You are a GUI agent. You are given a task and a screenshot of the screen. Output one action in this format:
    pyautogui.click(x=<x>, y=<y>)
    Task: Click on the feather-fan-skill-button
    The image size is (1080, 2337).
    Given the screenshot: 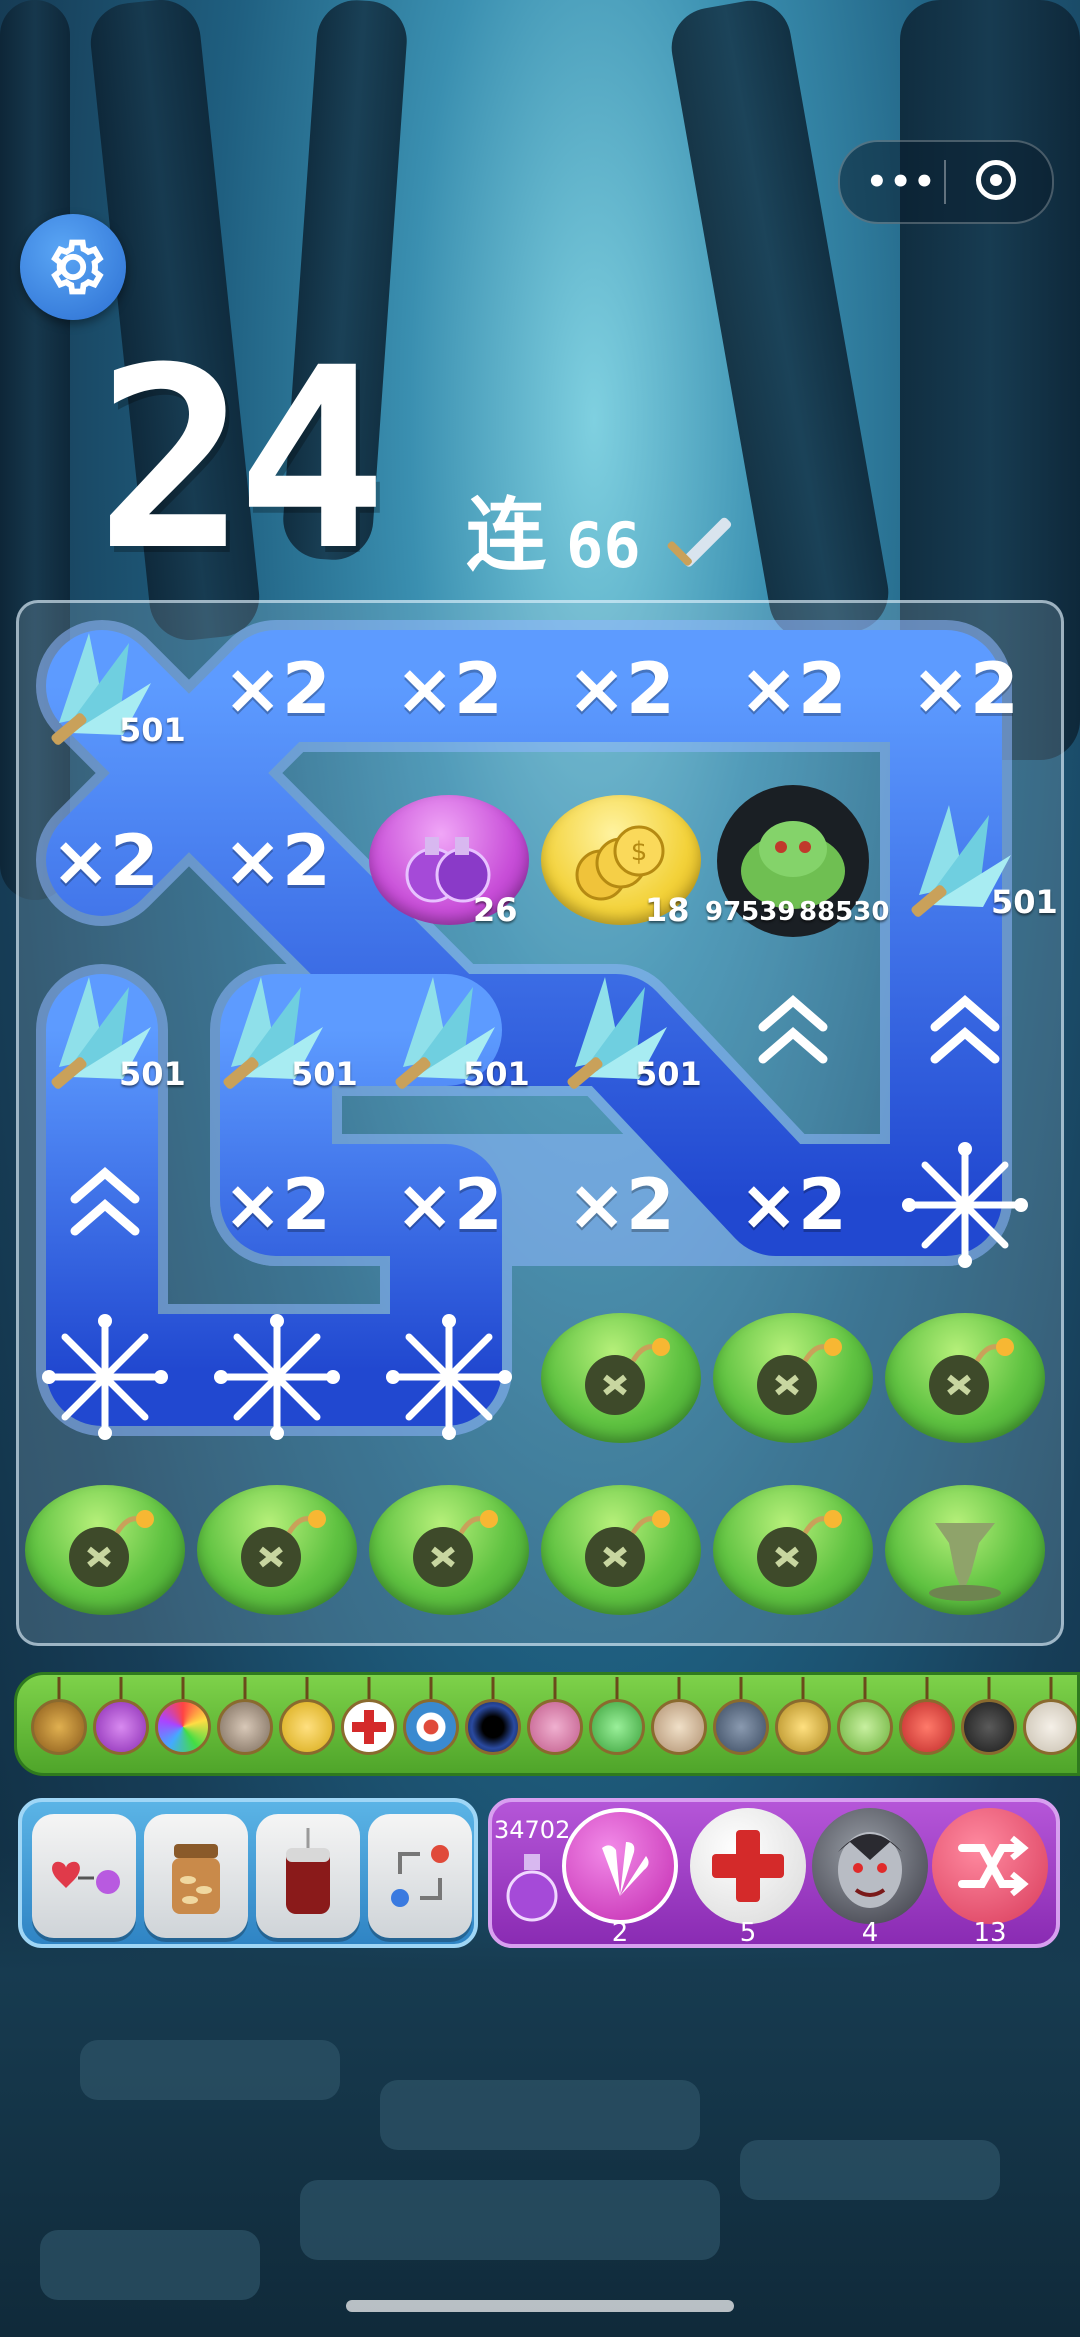 What is the action you would take?
    pyautogui.click(x=620, y=1866)
    